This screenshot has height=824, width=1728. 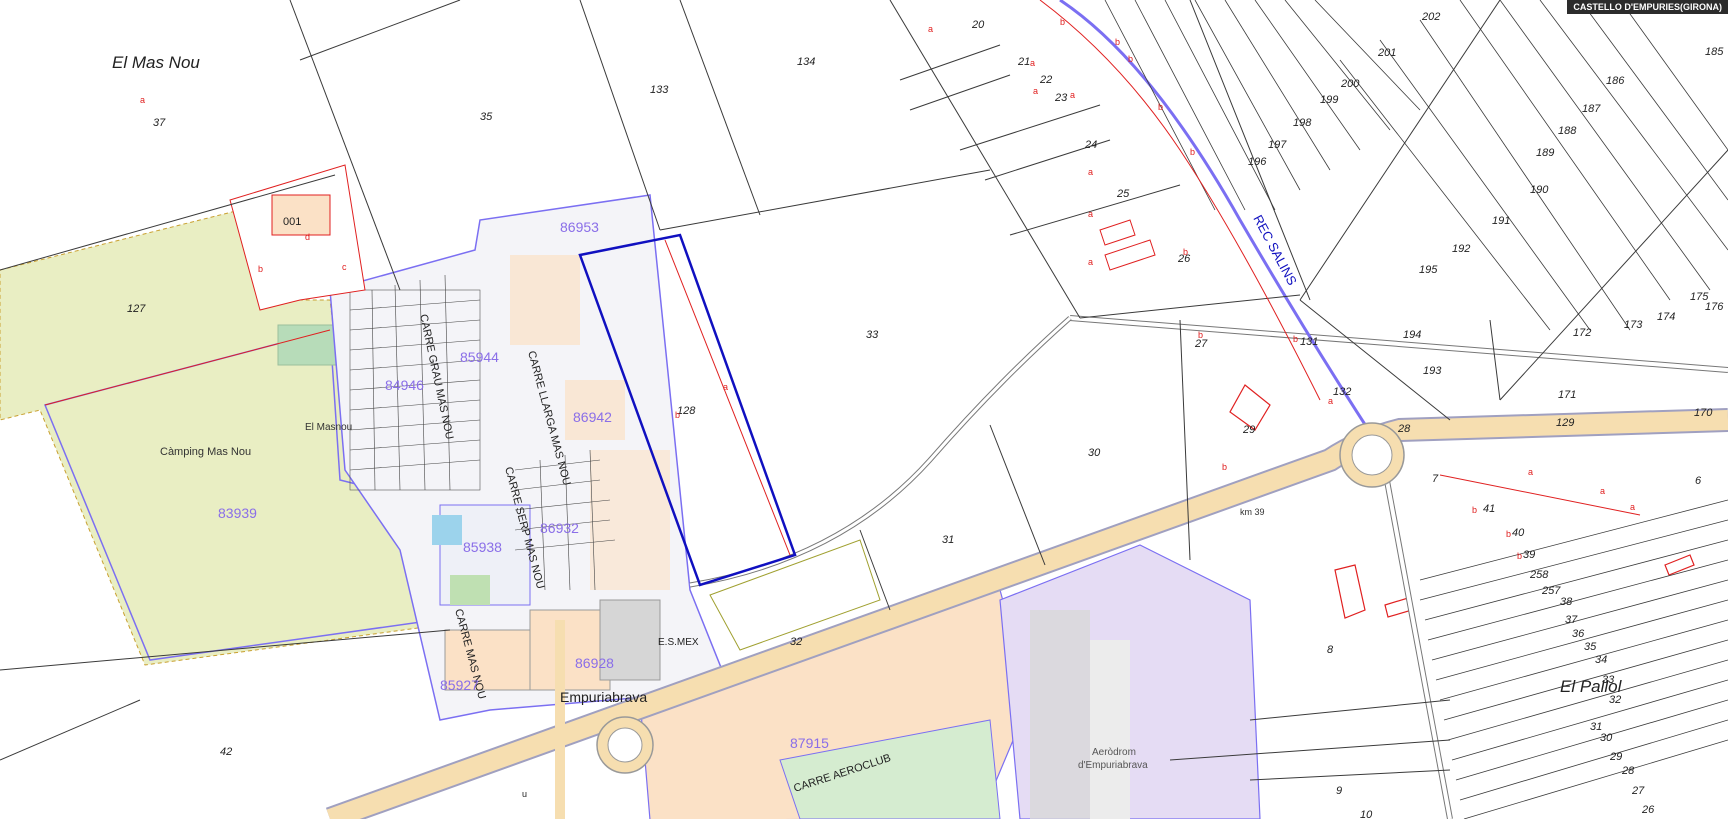 I want to click on block-86928: 86928, so click(x=594, y=663).